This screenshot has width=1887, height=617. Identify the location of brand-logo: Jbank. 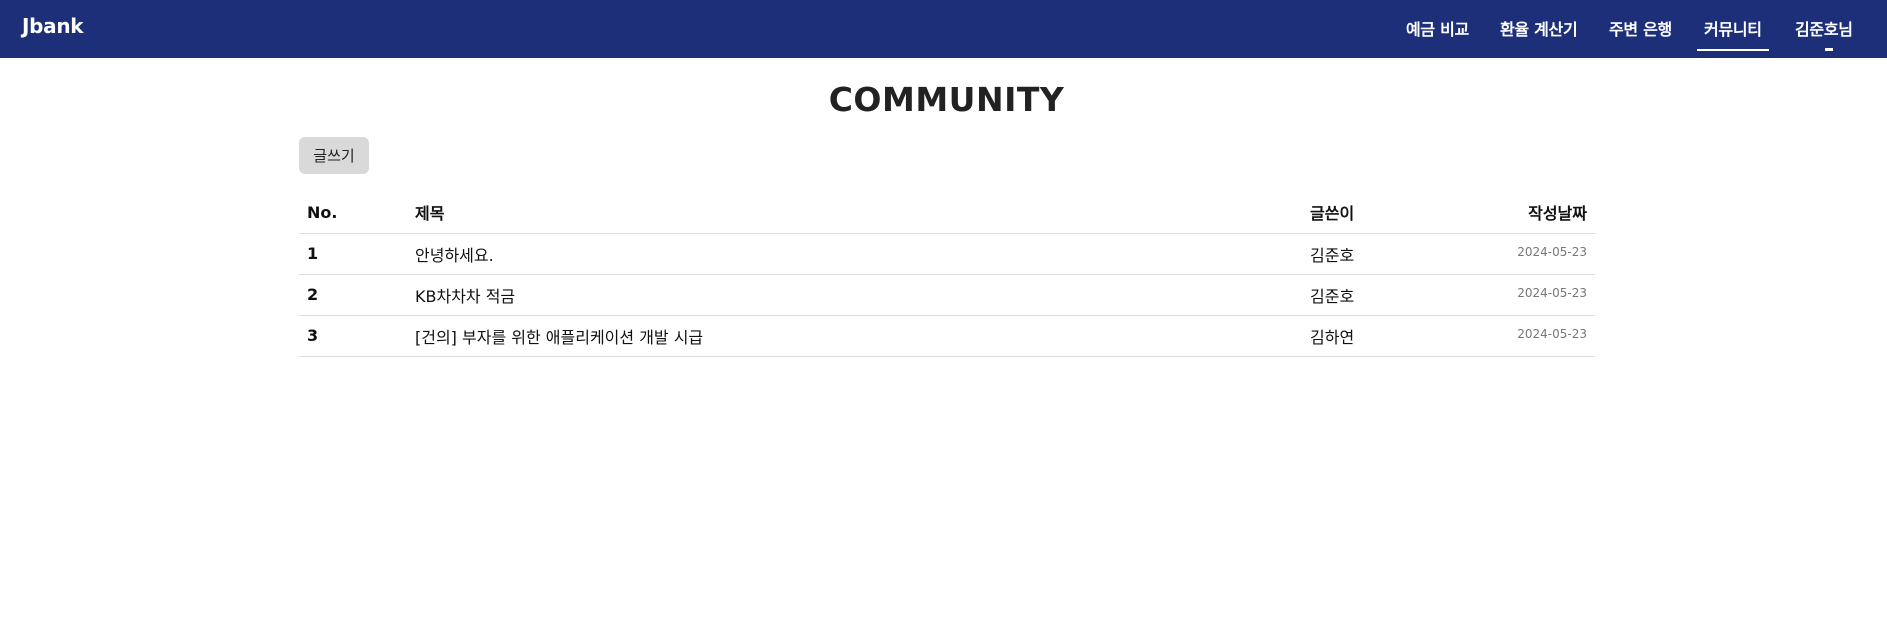
(53, 26).